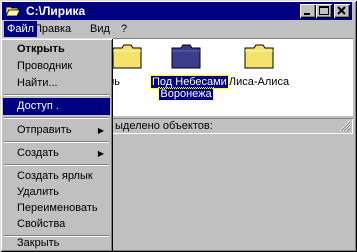 The height and width of the screenshot is (252, 357). Describe the element at coordinates (38, 106) in the screenshot. I see `menu-item-sharing-label: Доступ .` at that location.